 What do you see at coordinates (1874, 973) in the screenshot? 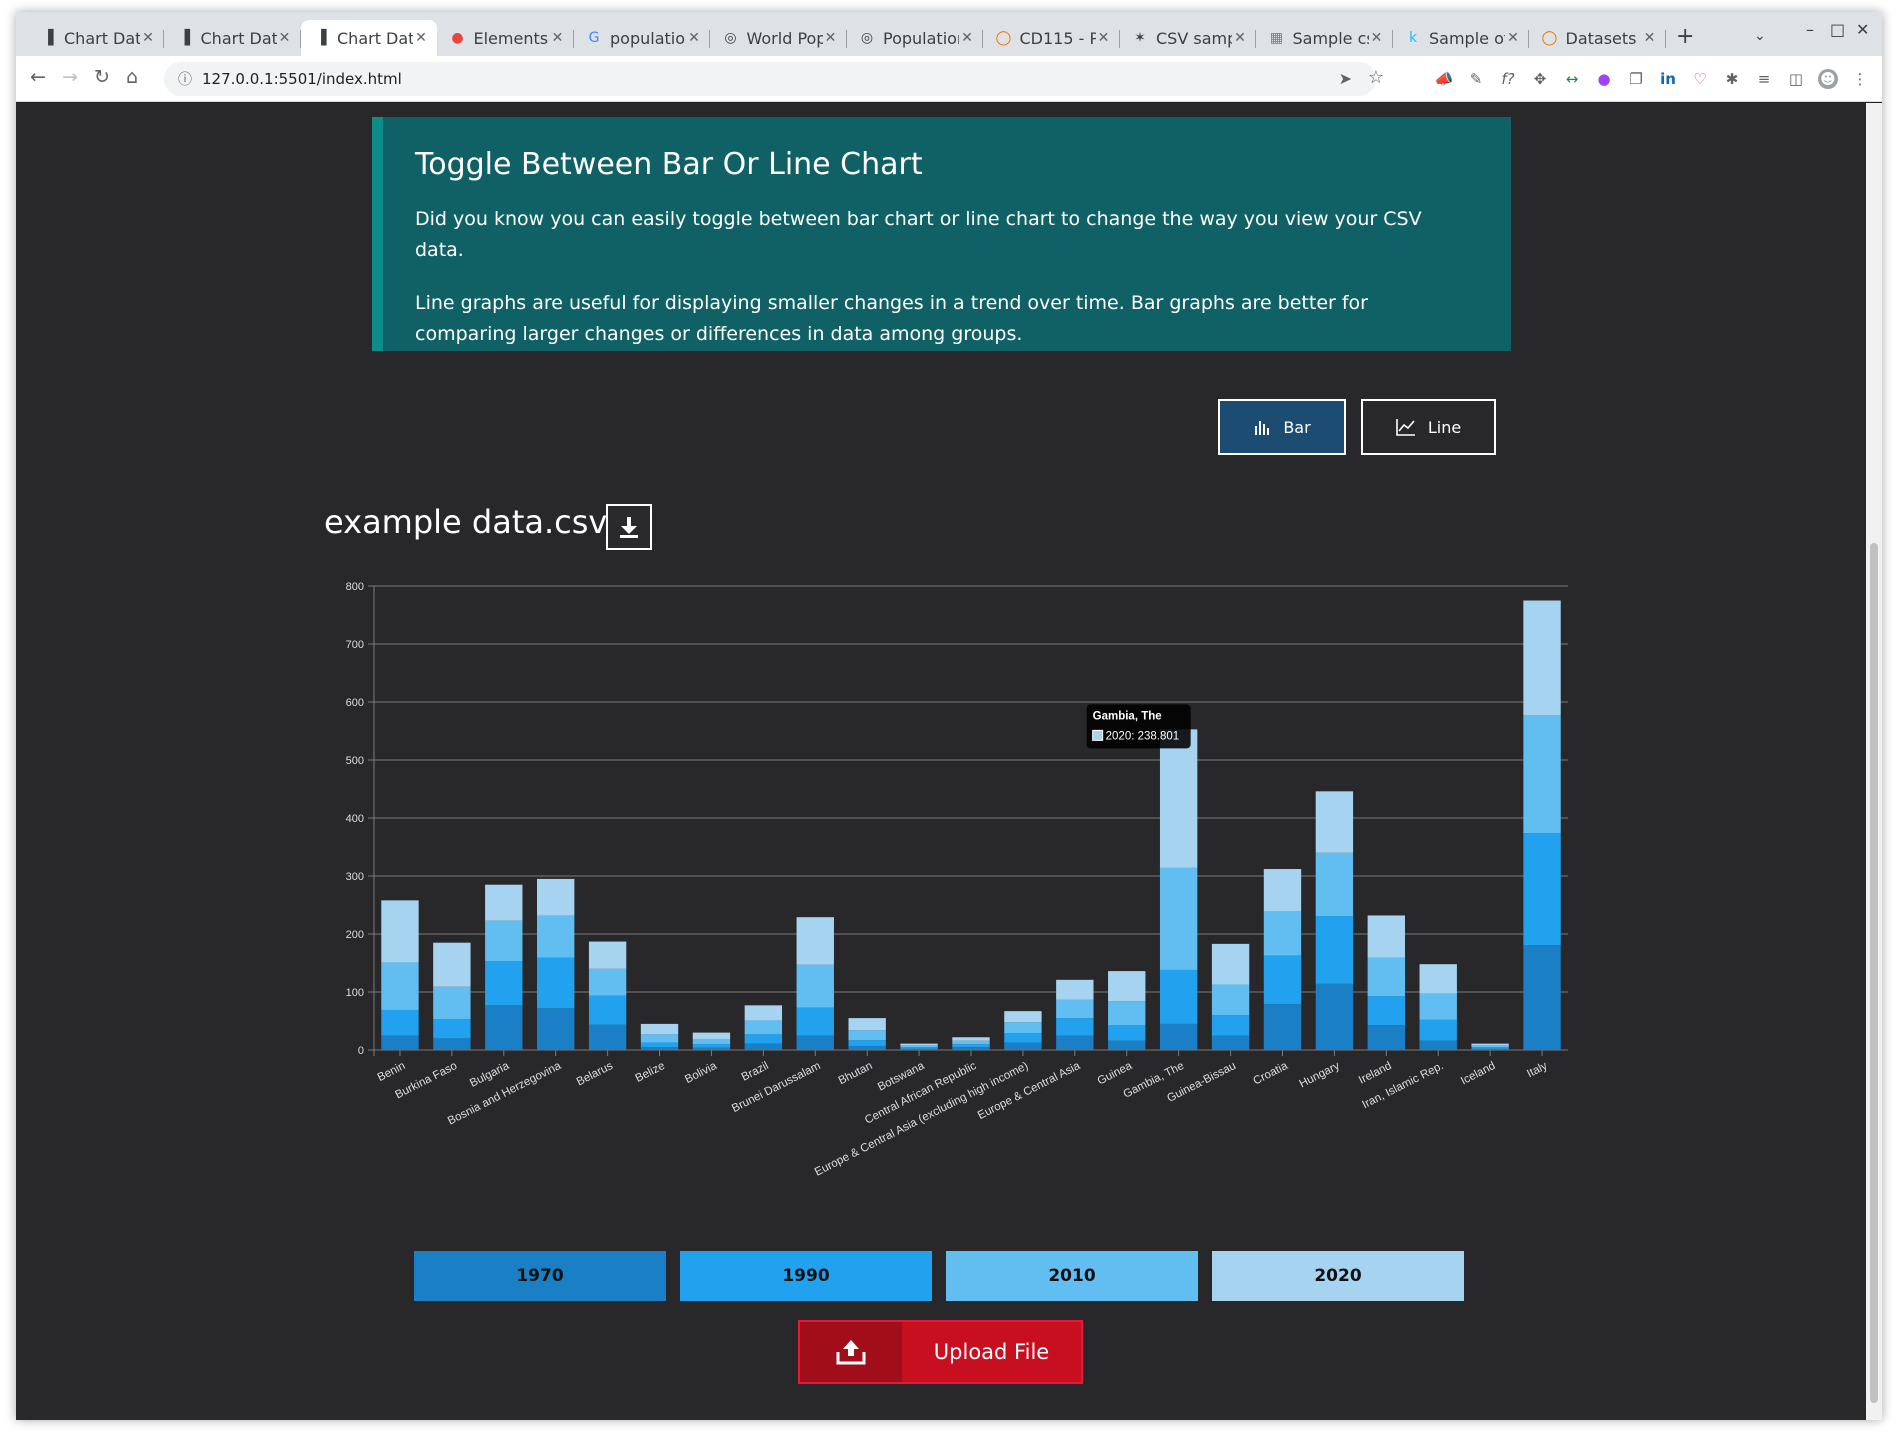
I see `scrollbar-thumb` at bounding box center [1874, 973].